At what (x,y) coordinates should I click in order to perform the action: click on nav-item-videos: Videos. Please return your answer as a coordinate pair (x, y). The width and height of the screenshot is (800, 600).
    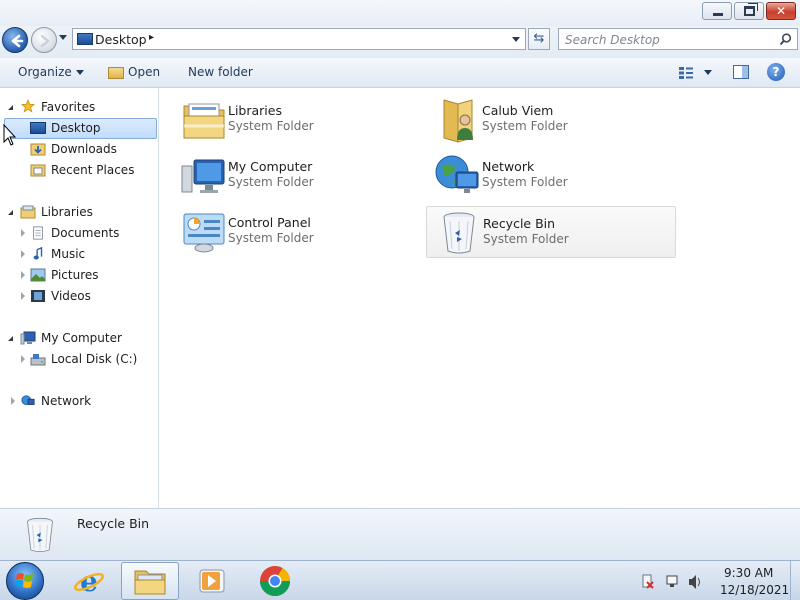
    Looking at the image, I should click on (78, 296).